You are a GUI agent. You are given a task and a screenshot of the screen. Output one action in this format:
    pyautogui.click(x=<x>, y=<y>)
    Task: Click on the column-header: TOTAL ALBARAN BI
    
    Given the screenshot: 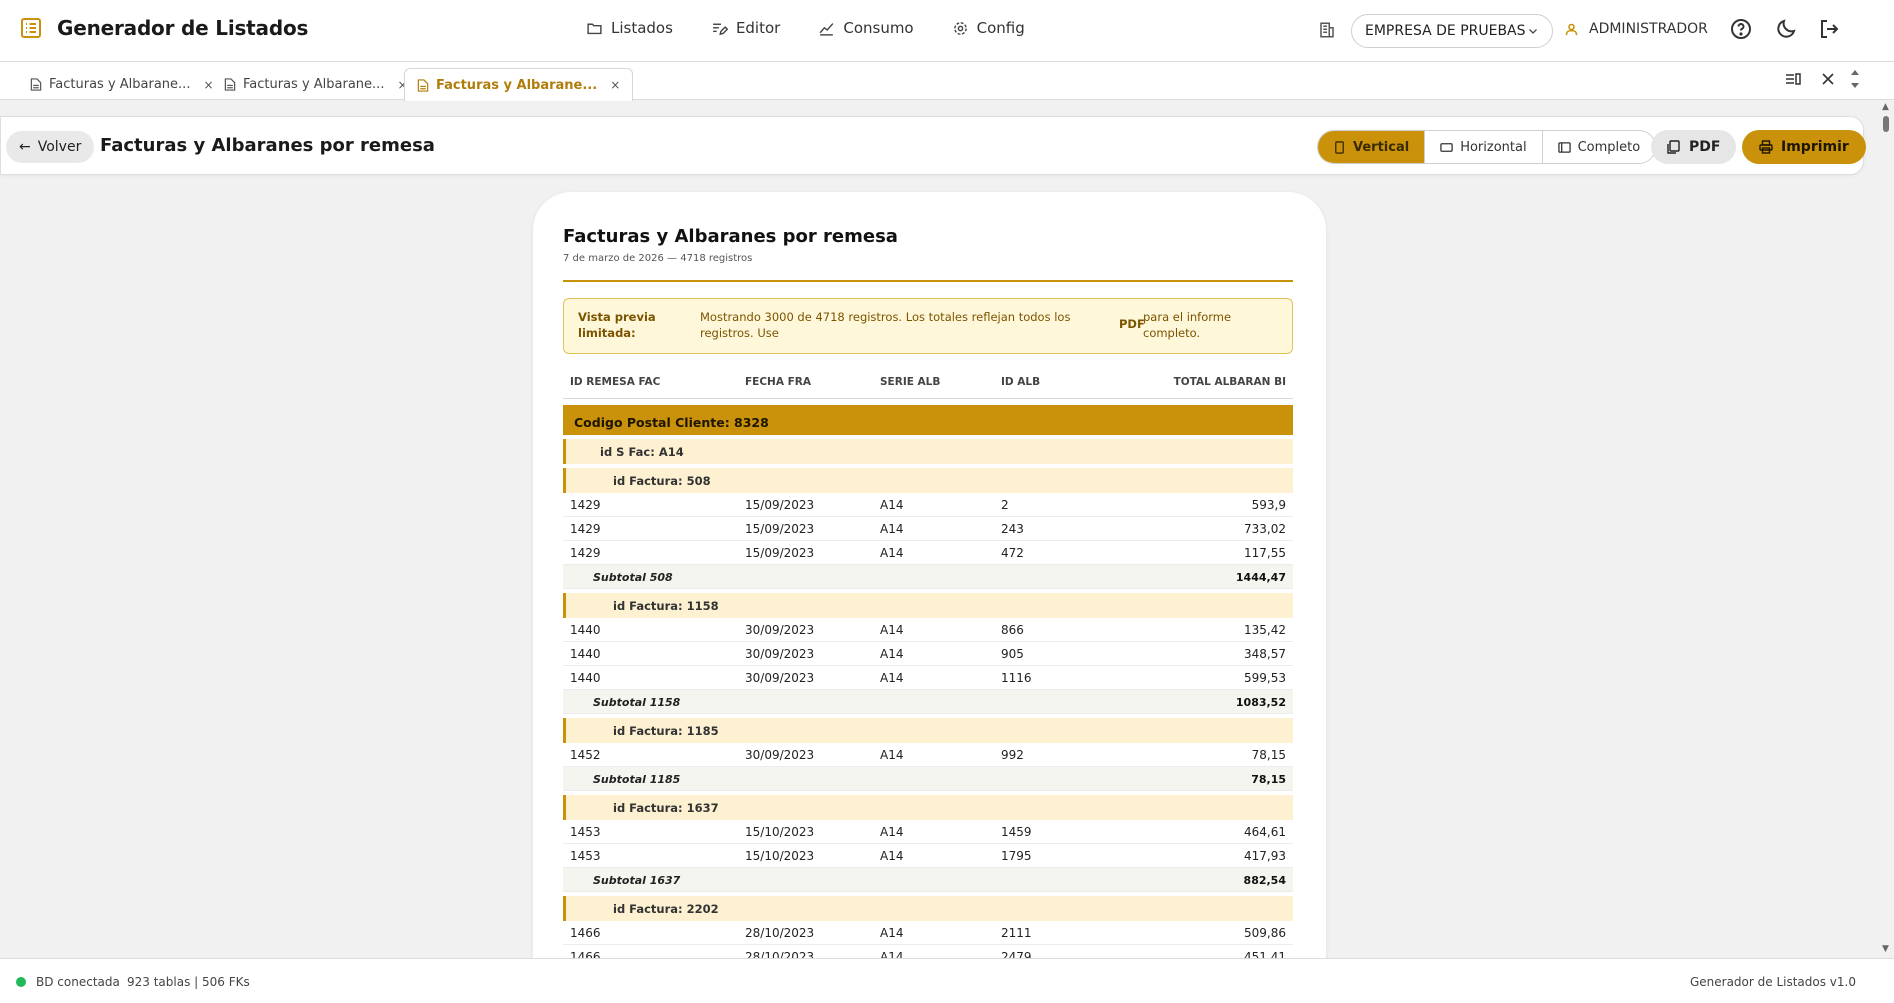 What is the action you would take?
    pyautogui.click(x=1229, y=382)
    